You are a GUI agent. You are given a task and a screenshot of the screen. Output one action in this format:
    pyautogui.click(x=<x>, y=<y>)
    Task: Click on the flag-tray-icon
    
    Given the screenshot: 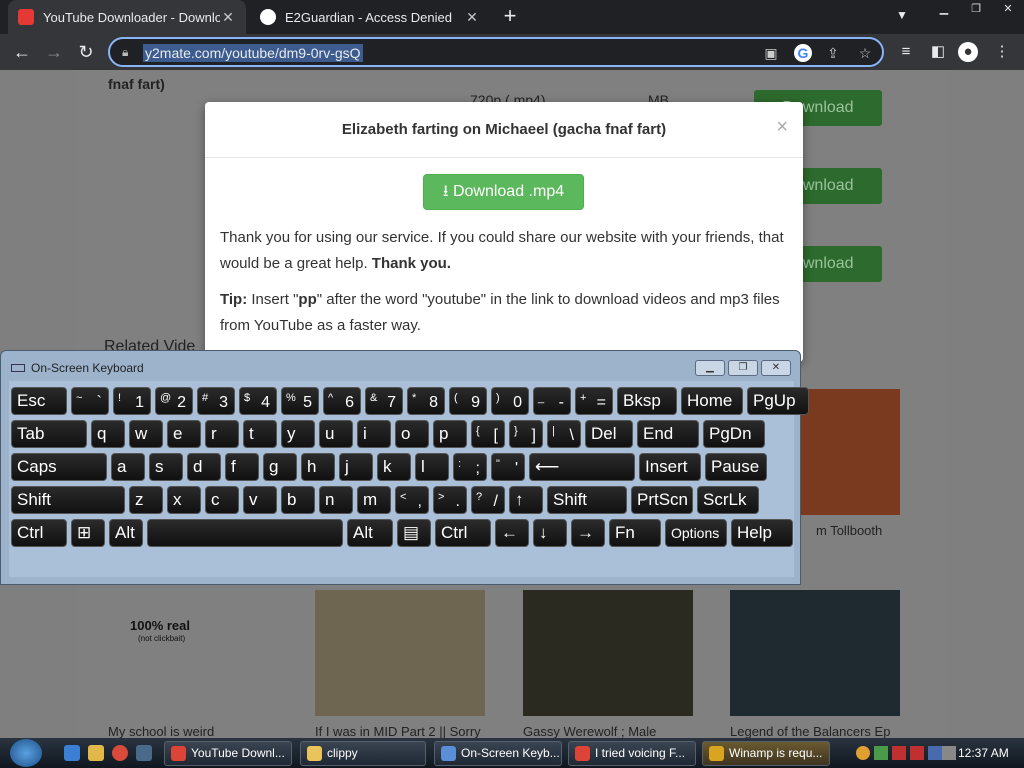 What is the action you would take?
    pyautogui.click(x=935, y=753)
    